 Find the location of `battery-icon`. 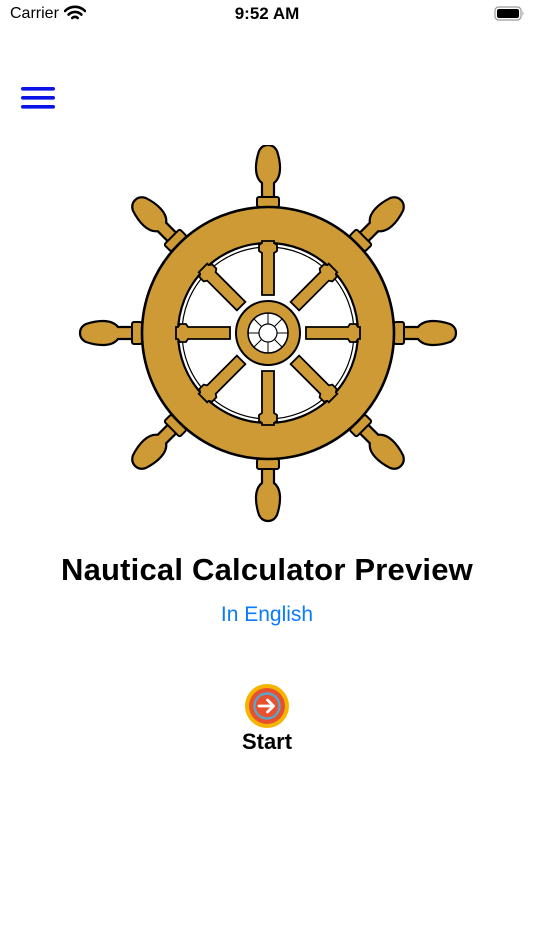

battery-icon is located at coordinates (510, 16).